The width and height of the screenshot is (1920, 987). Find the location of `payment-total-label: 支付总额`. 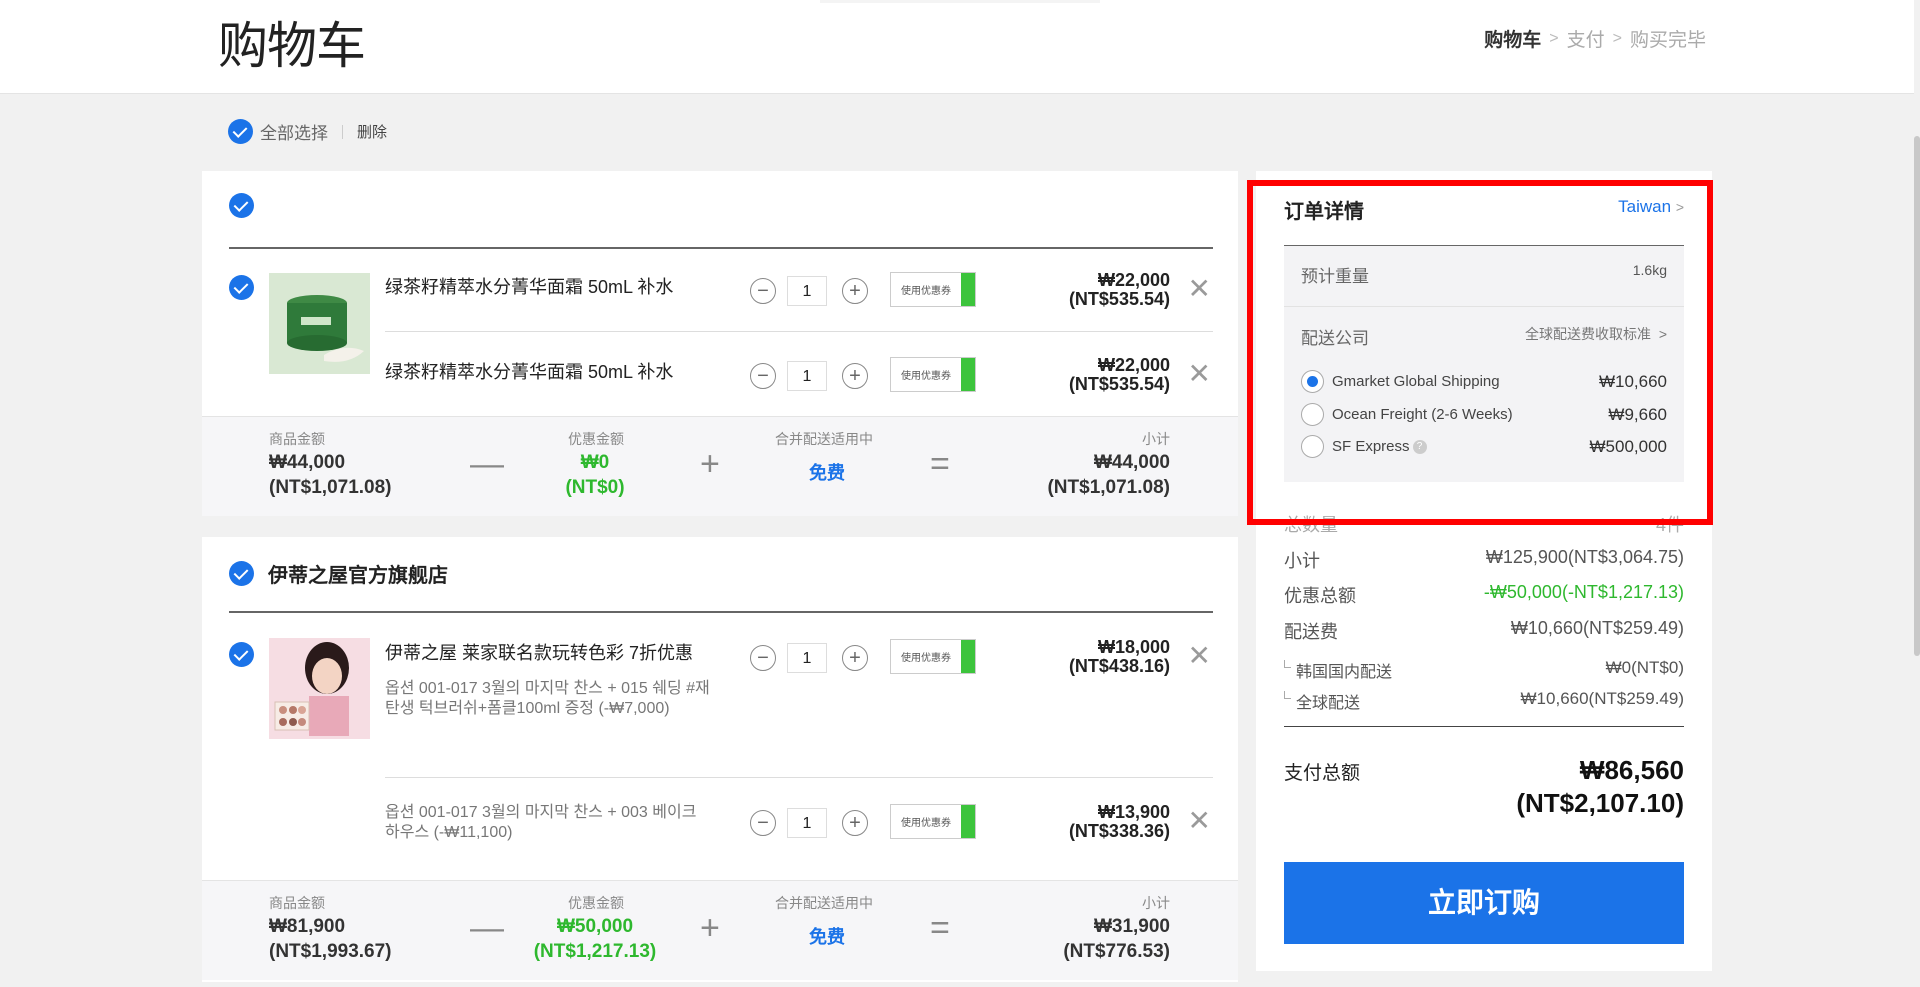

payment-total-label: 支付总额 is located at coordinates (1322, 773).